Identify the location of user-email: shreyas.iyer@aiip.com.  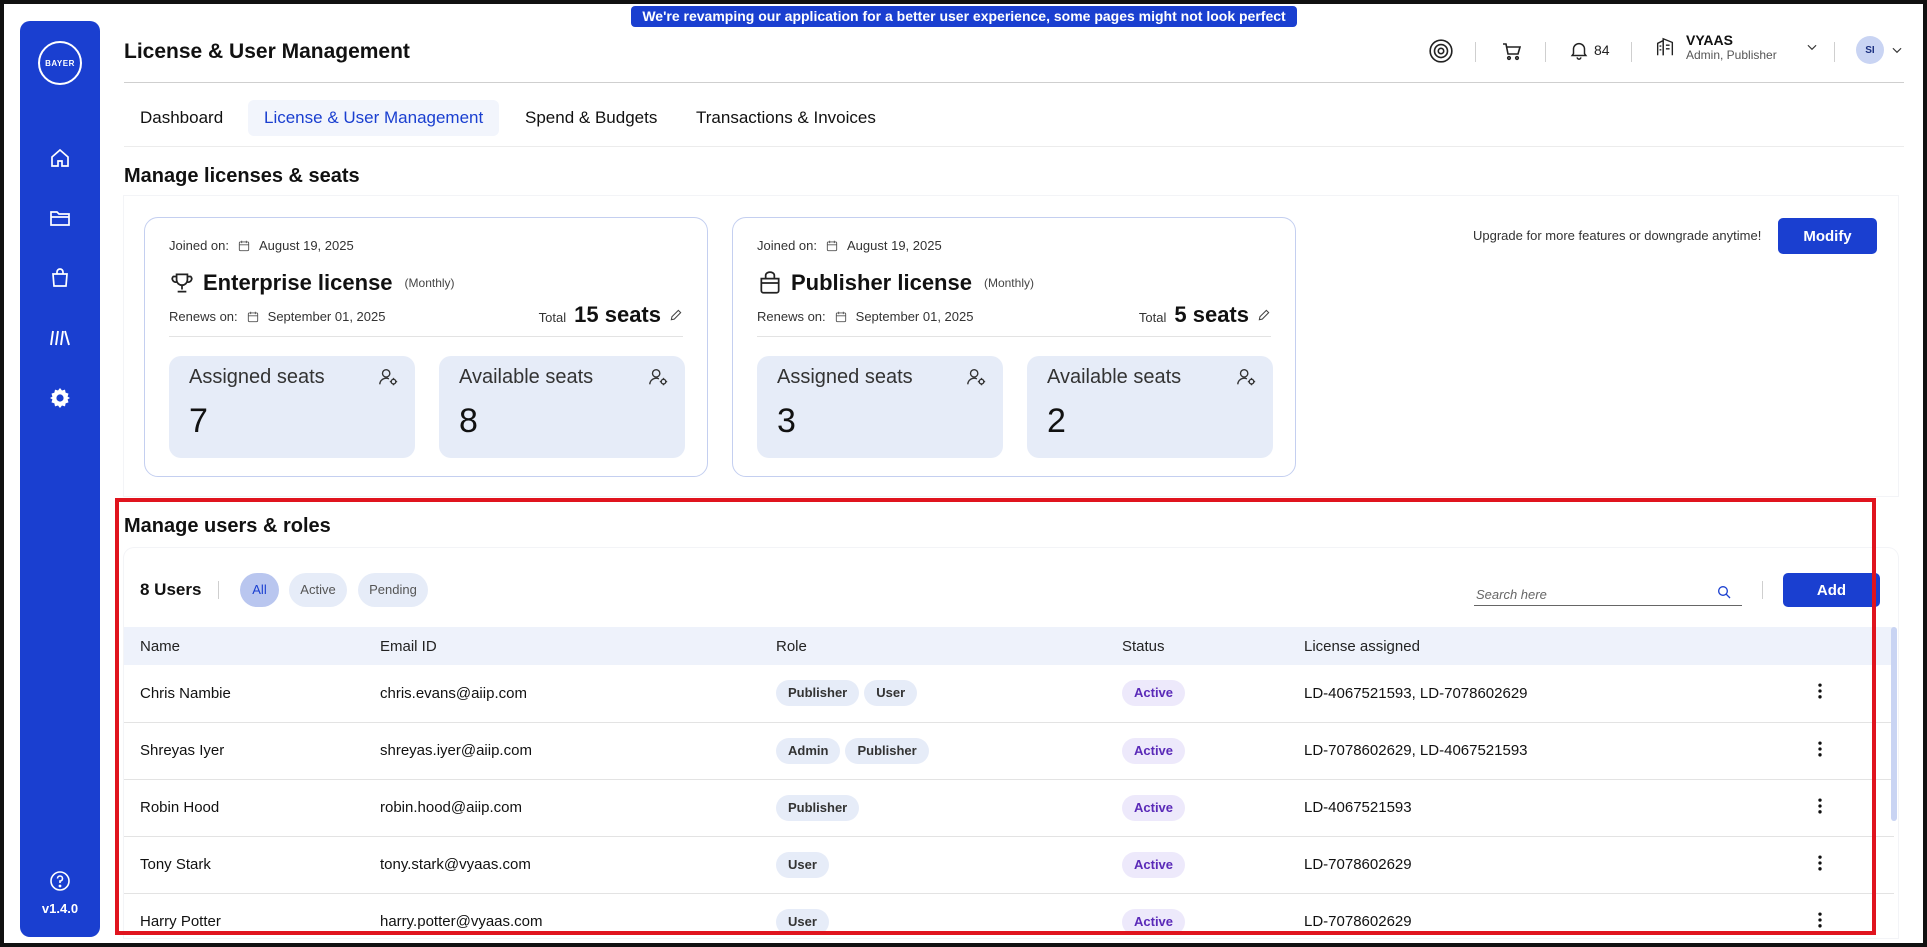
(456, 750).